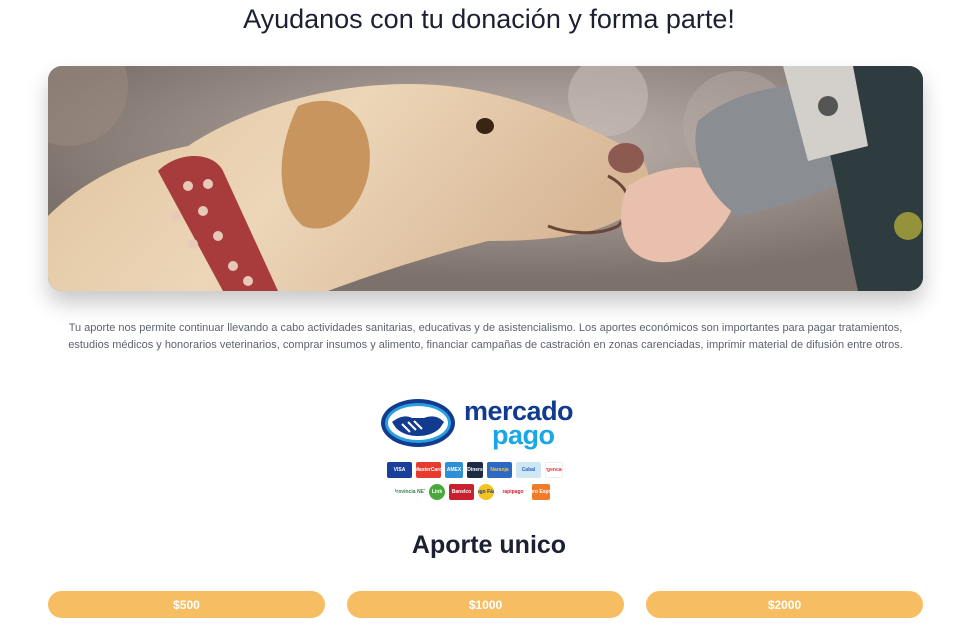 The height and width of the screenshot is (637, 978). What do you see at coordinates (513, 492) in the screenshot?
I see `rapipago-logo: rapipago` at bounding box center [513, 492].